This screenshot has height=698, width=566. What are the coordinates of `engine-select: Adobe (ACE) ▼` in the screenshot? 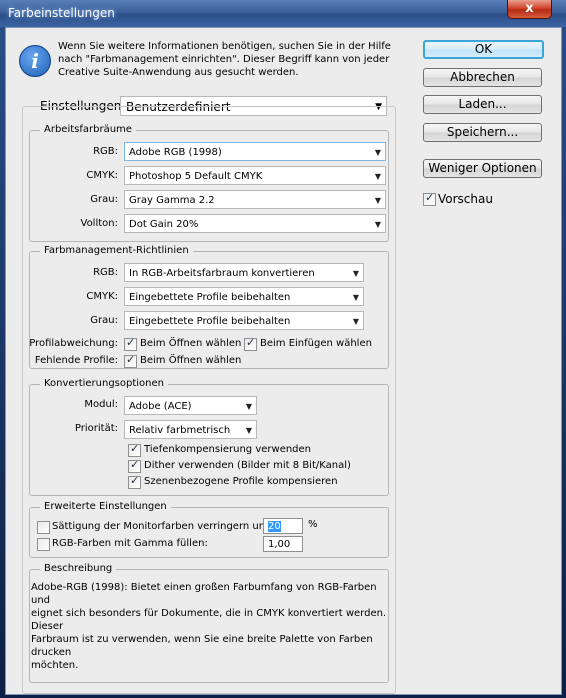 It's located at (190, 405).